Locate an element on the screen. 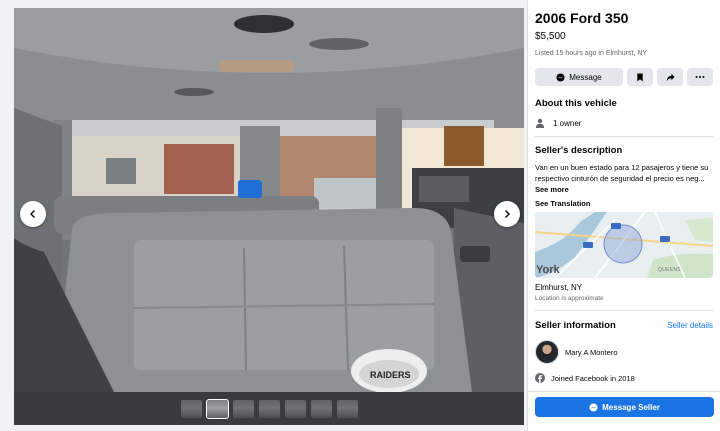 The width and height of the screenshot is (720, 431). more-options-button is located at coordinates (700, 77).